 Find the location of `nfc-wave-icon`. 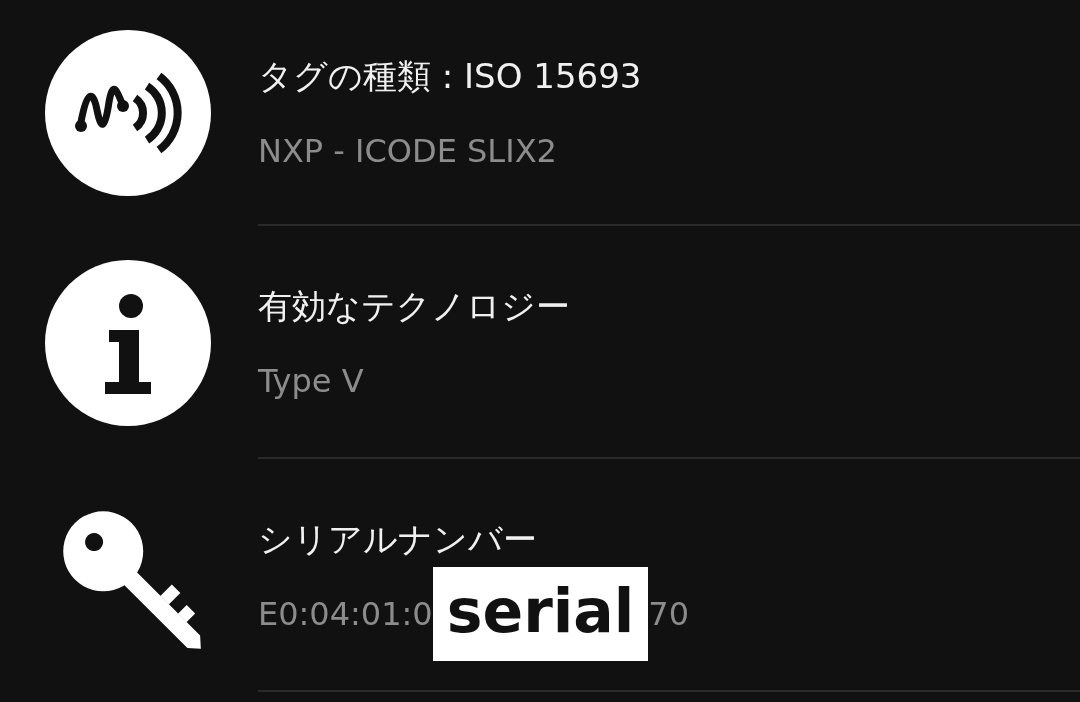

nfc-wave-icon is located at coordinates (128, 113).